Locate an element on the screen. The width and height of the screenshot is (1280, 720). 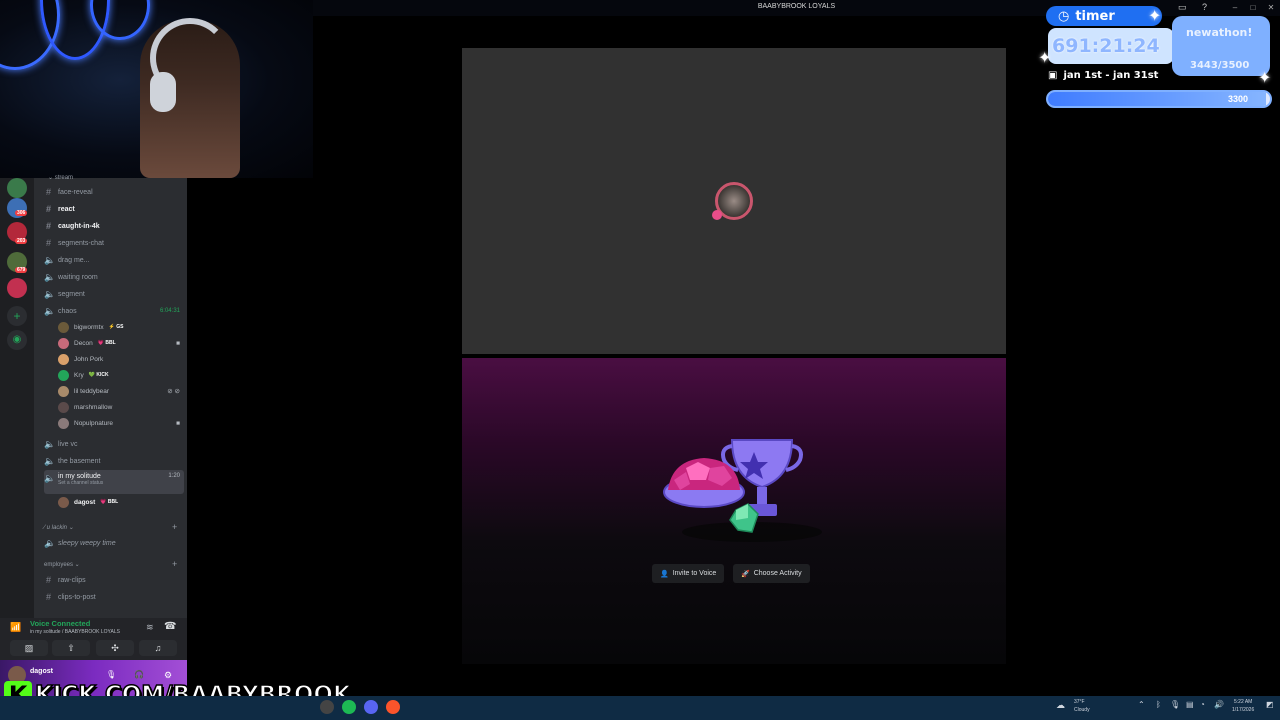
activity-illustration-icon is located at coordinates (742, 490).